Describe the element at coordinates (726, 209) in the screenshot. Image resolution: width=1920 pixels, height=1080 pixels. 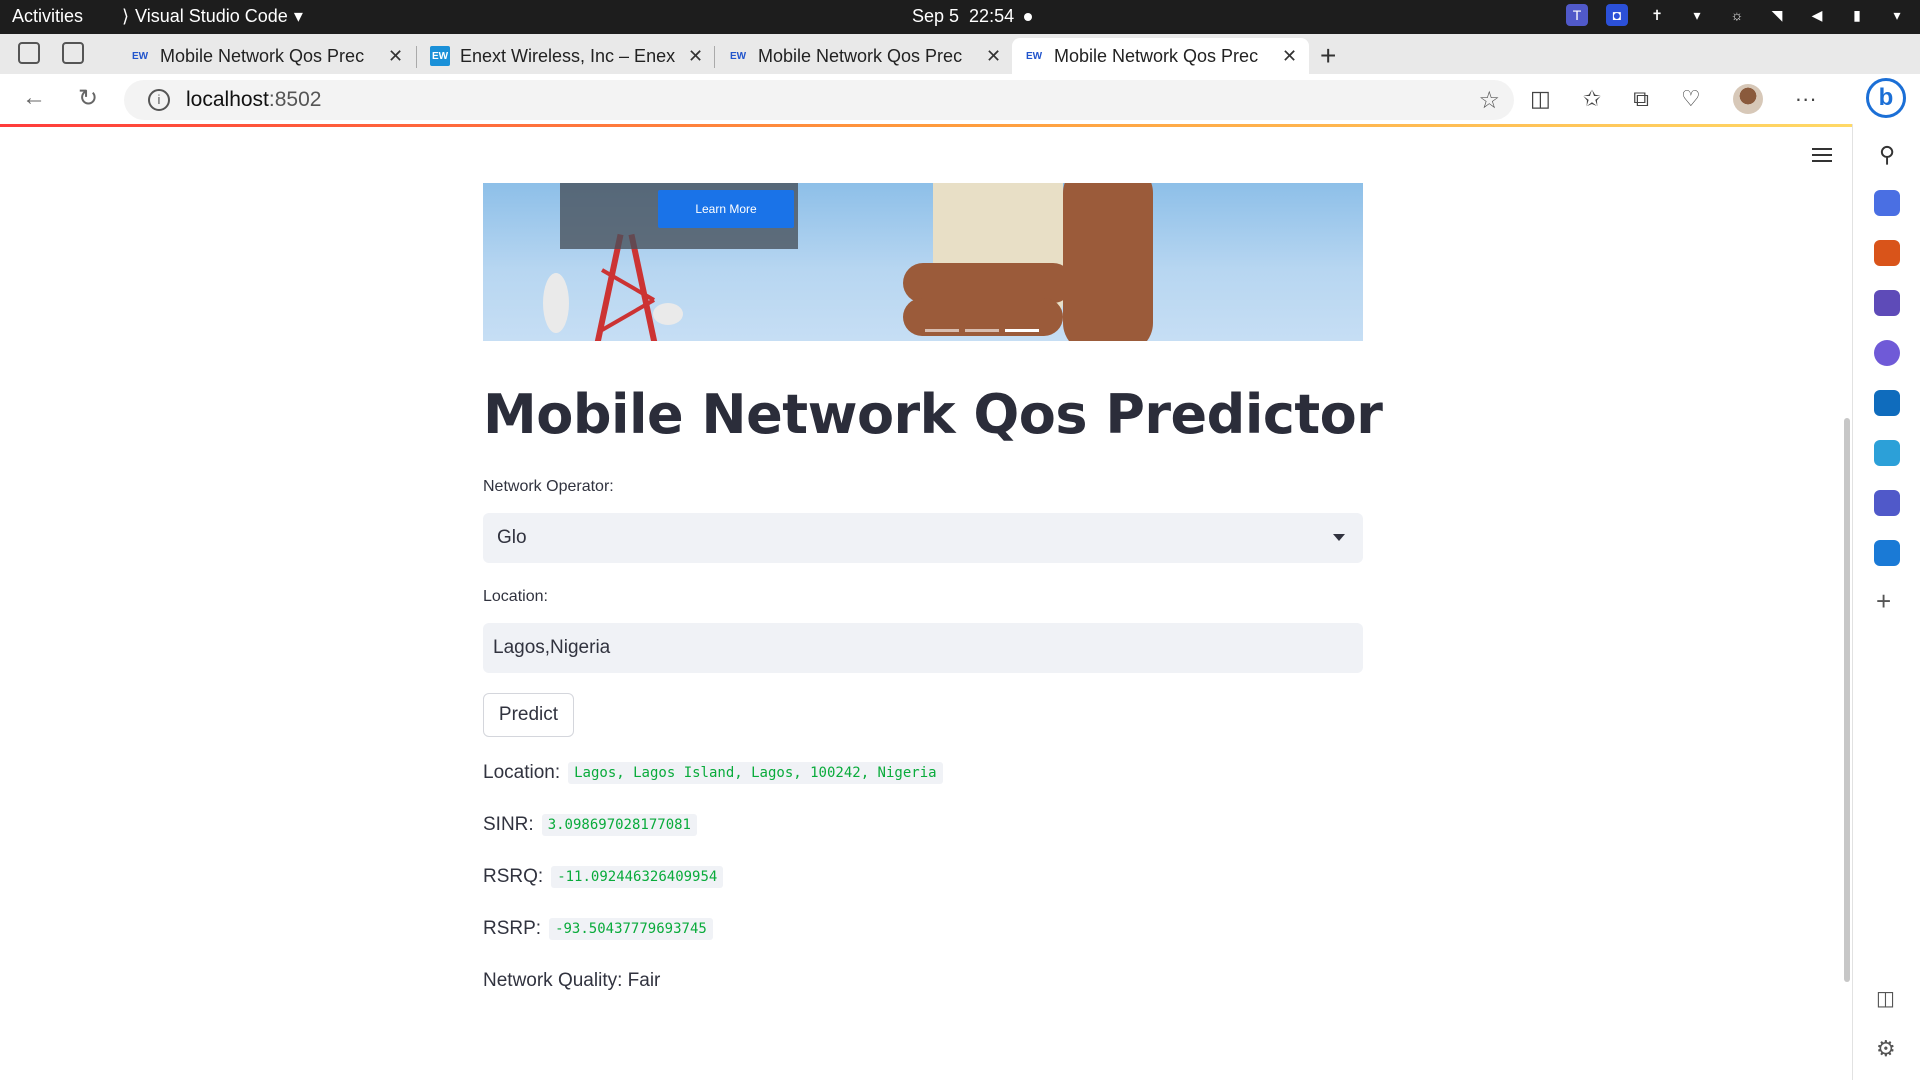
I see `learn-more-button: Learn More` at that location.